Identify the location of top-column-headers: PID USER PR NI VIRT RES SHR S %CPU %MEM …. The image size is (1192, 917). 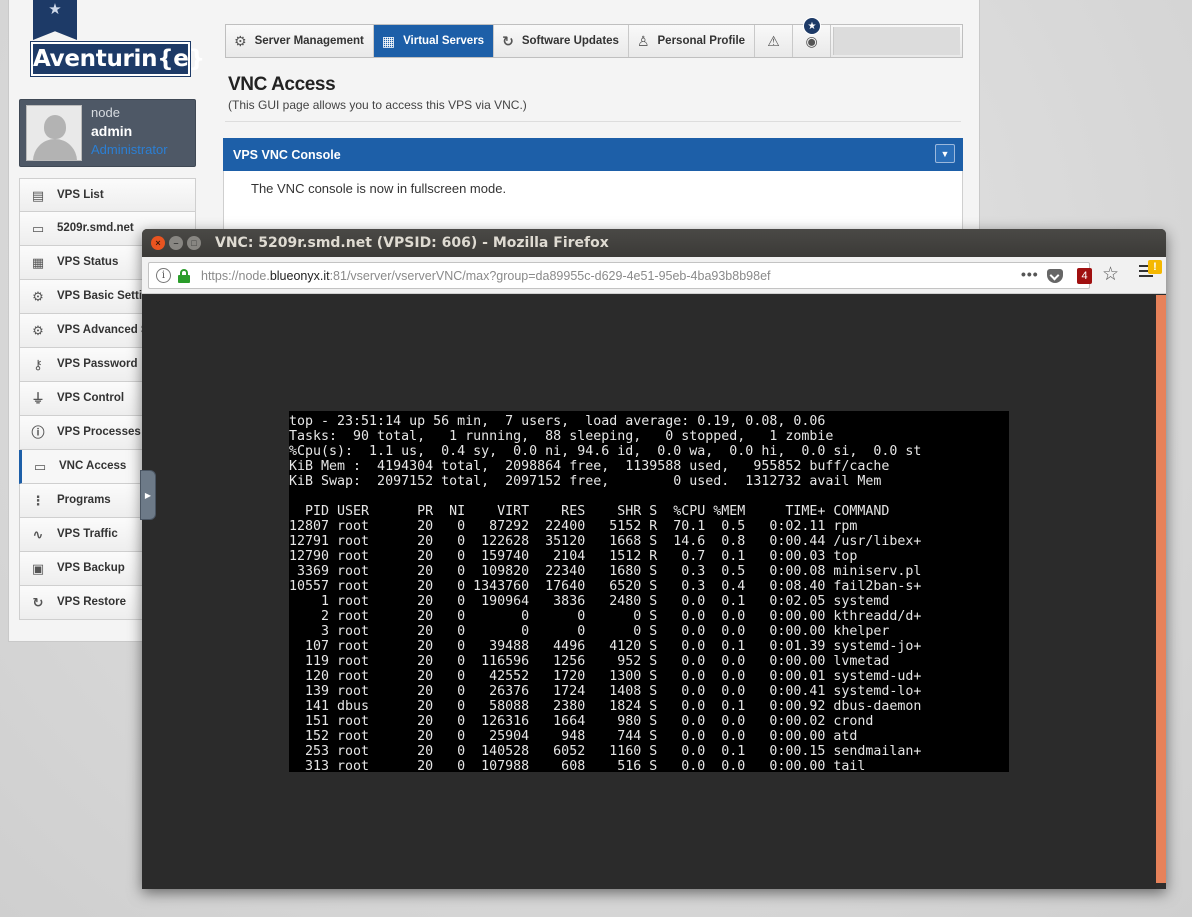
(589, 511).